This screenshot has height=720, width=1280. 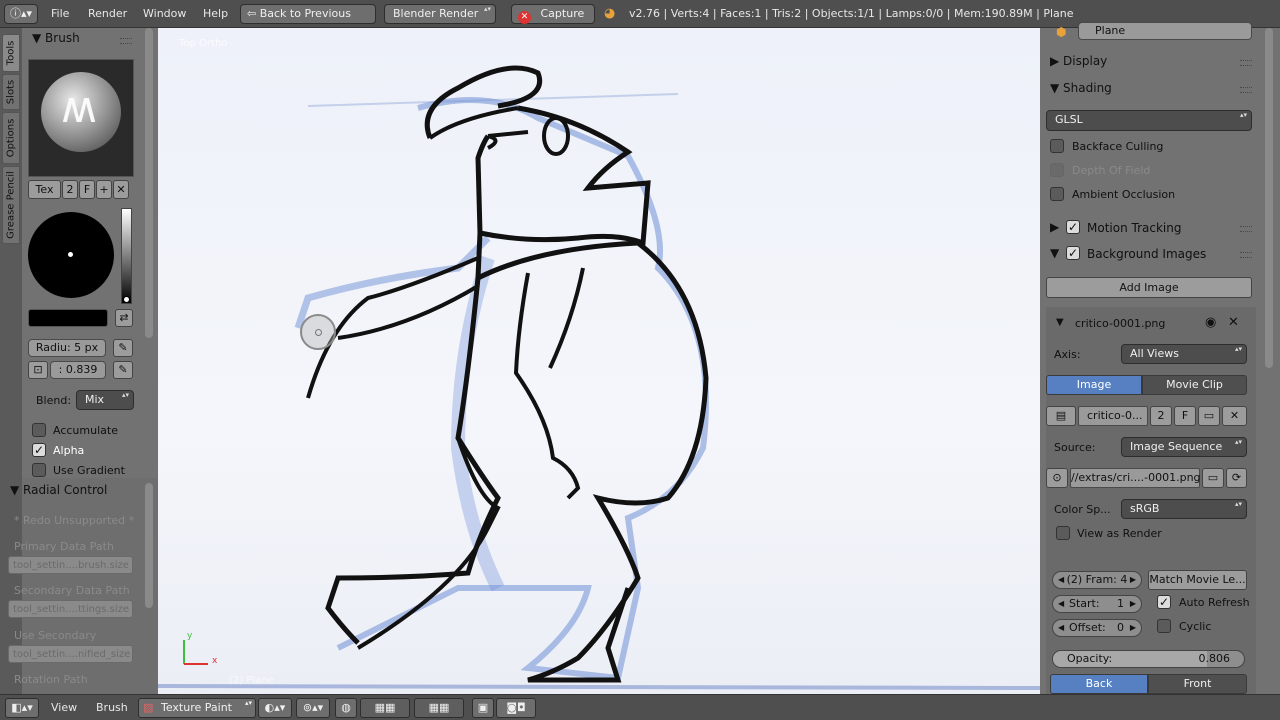 What do you see at coordinates (70, 609) in the screenshot?
I see `secondary-data-path-field: tool_settin....ttings.size` at bounding box center [70, 609].